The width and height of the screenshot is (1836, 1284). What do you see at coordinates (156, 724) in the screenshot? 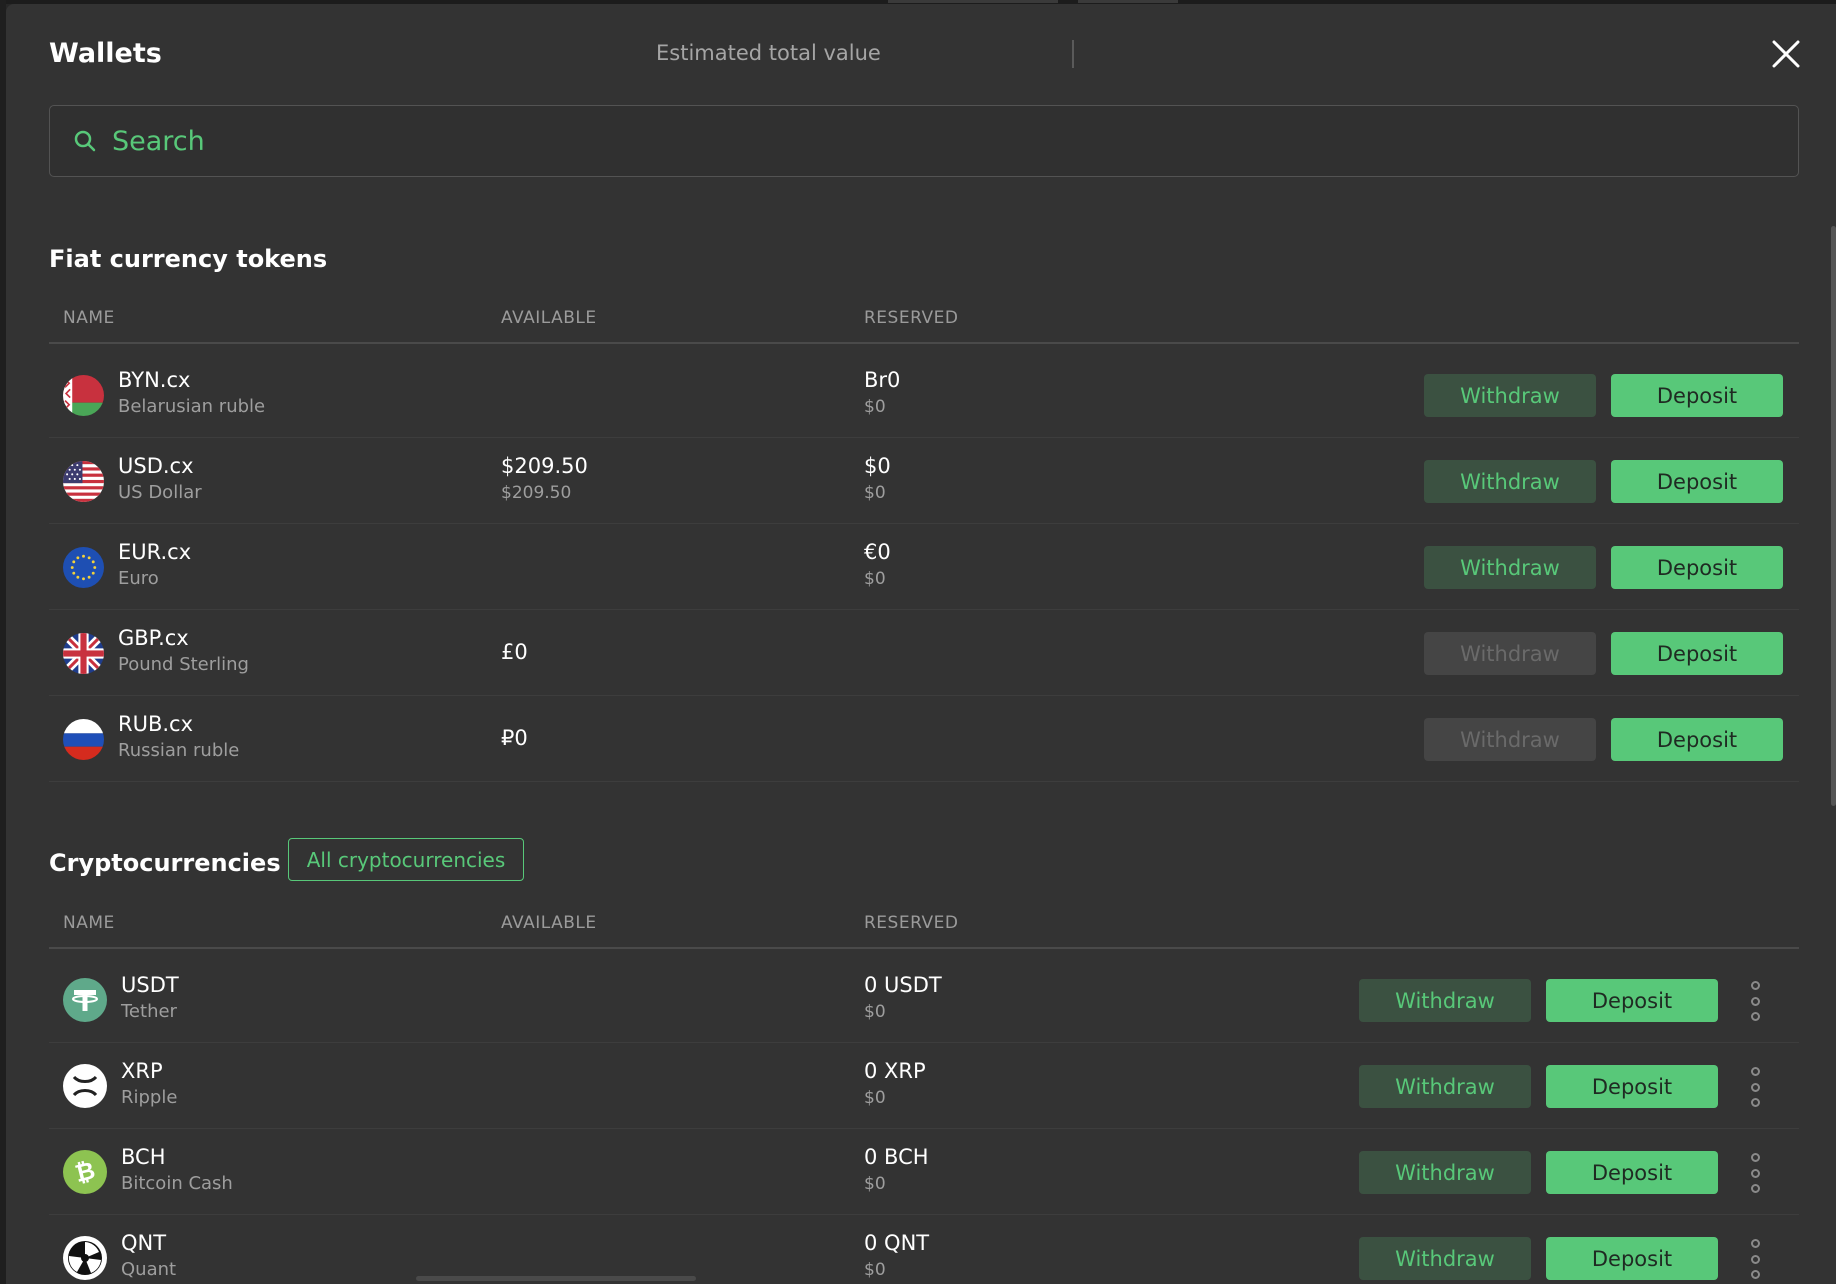
I see `token-symbol: RUB.cx` at bounding box center [156, 724].